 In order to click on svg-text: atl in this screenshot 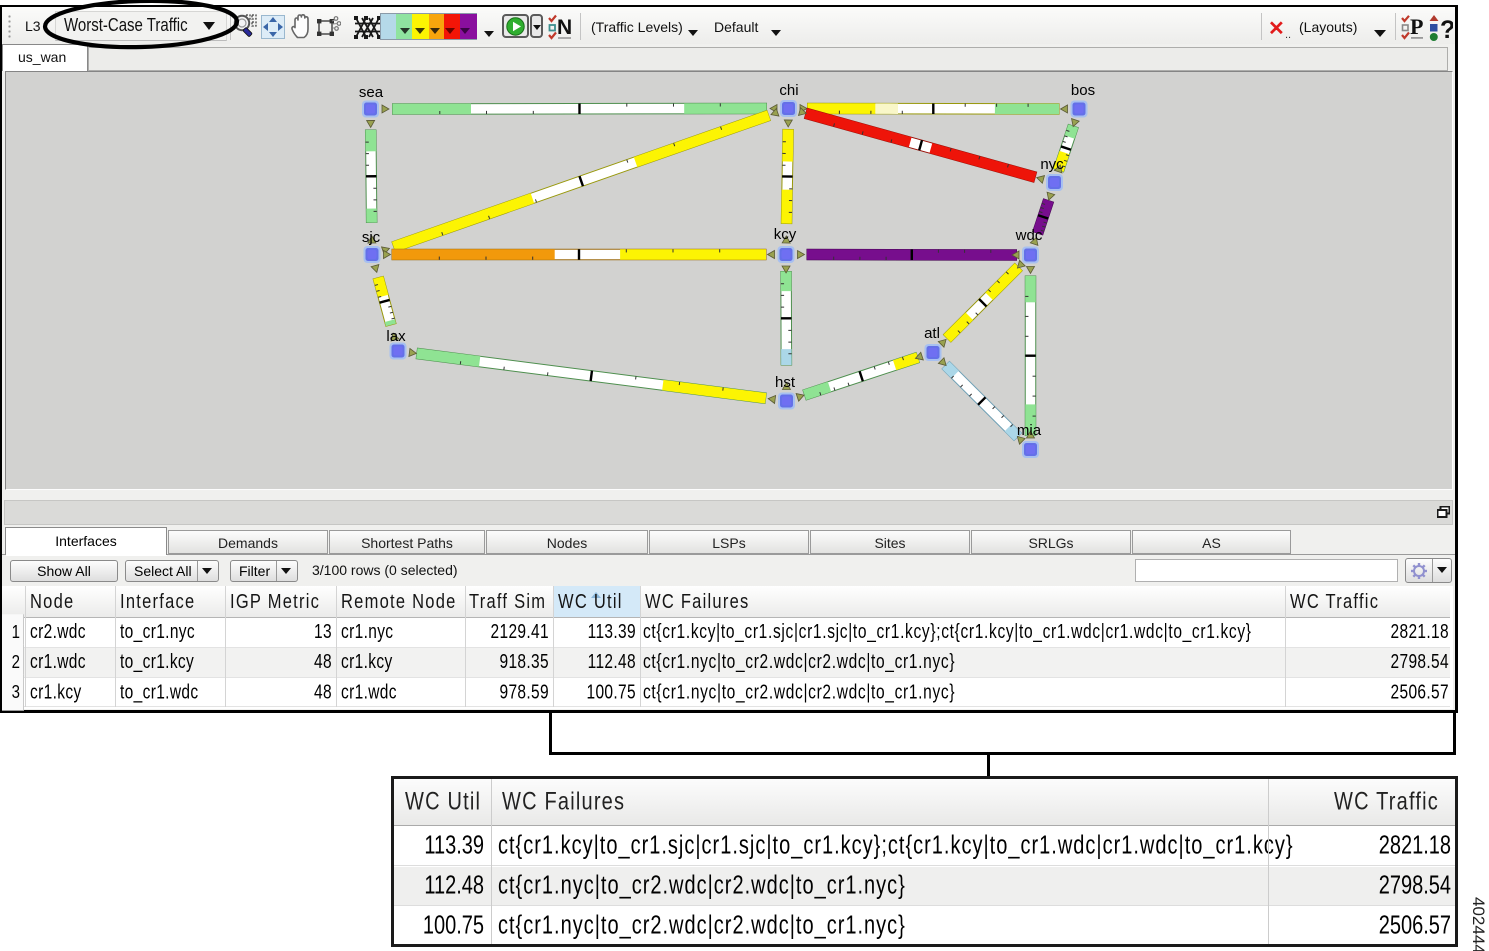, I will do `click(932, 333)`.